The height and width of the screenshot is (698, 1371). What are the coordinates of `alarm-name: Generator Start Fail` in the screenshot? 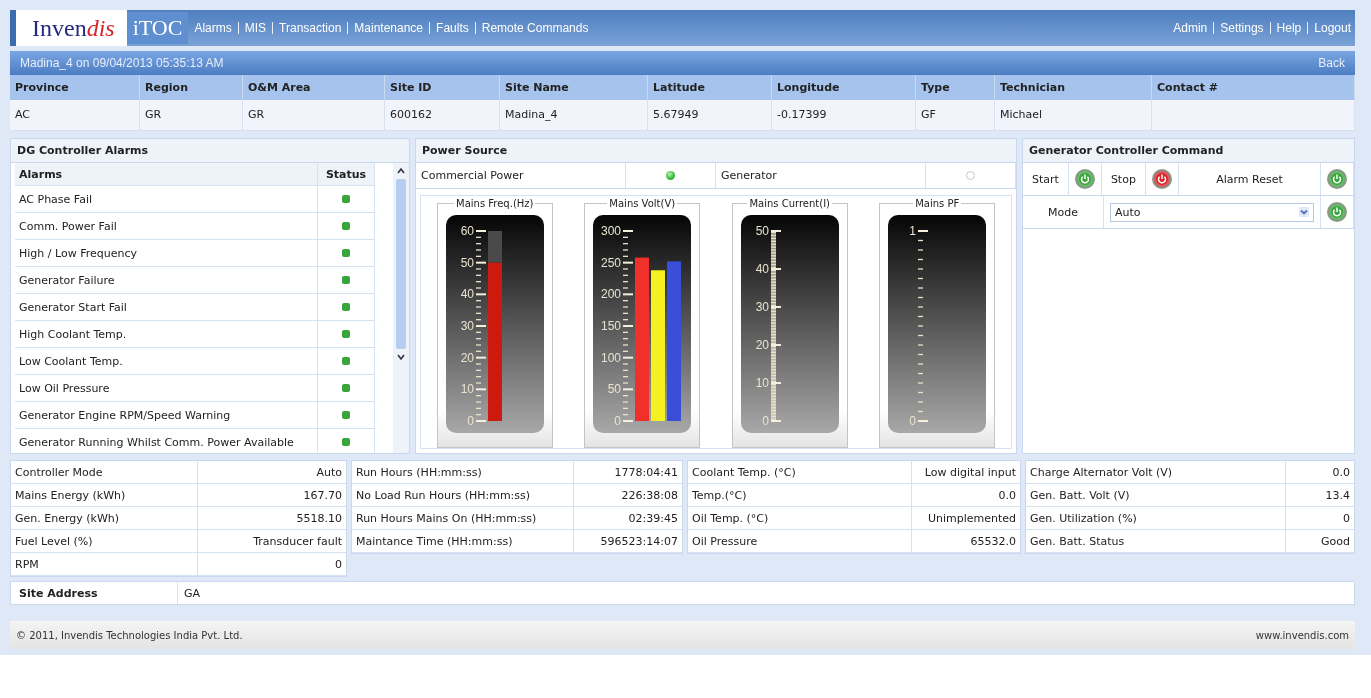 It's located at (166, 307).